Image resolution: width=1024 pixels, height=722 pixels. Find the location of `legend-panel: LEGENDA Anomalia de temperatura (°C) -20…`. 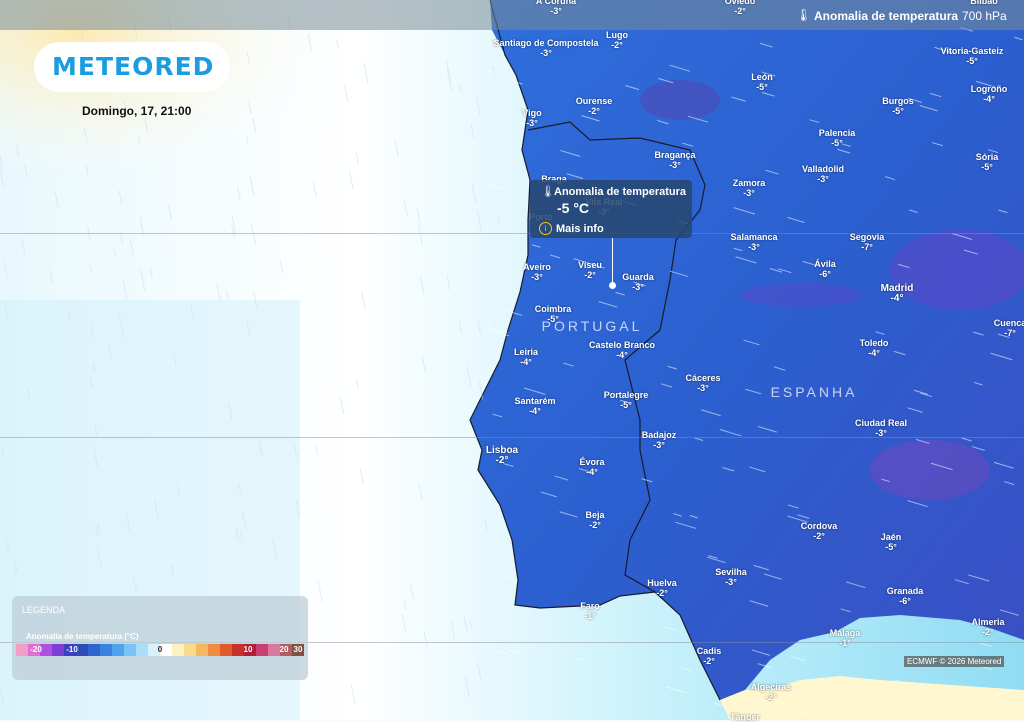

legend-panel: LEGENDA Anomalia de temperatura (°C) -20… is located at coordinates (160, 638).